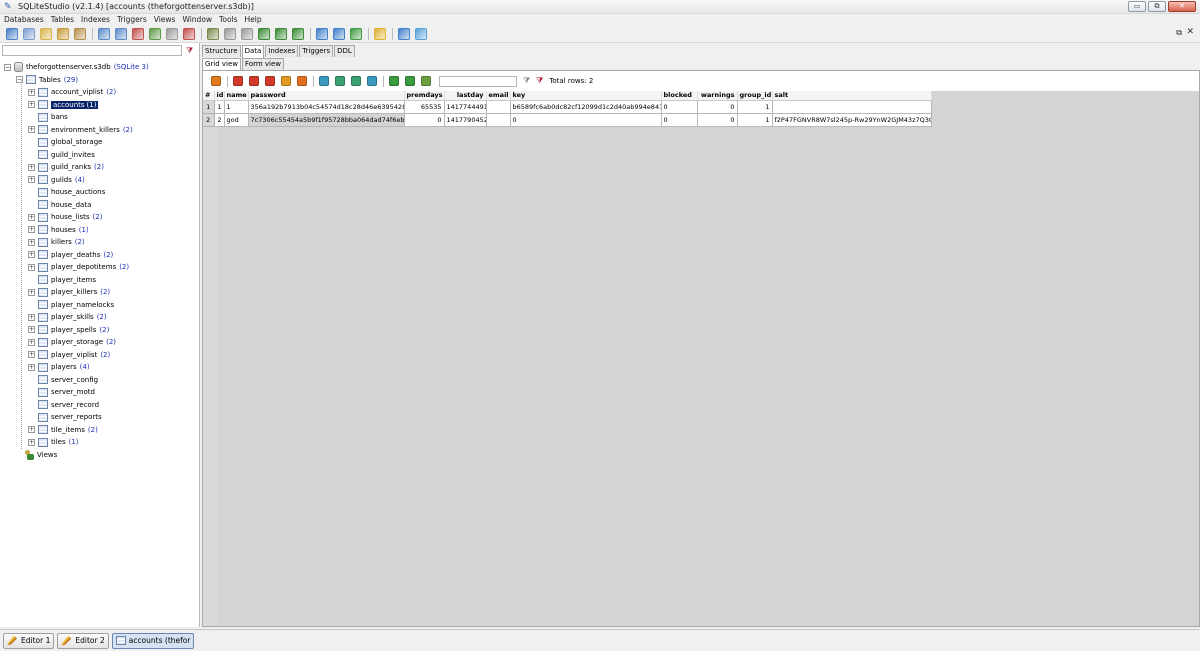 This screenshot has height=651, width=1200. Describe the element at coordinates (254, 81) in the screenshot. I see `insert-row-icon` at that location.